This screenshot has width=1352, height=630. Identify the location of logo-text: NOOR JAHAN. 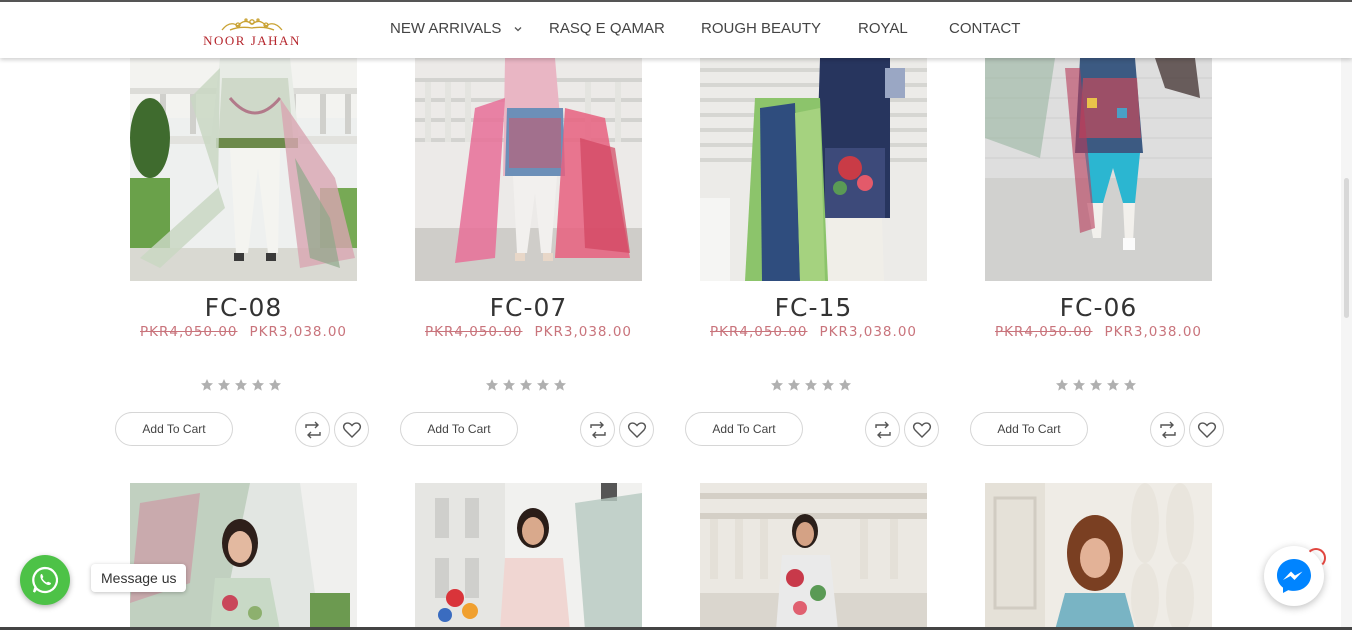
(252, 40).